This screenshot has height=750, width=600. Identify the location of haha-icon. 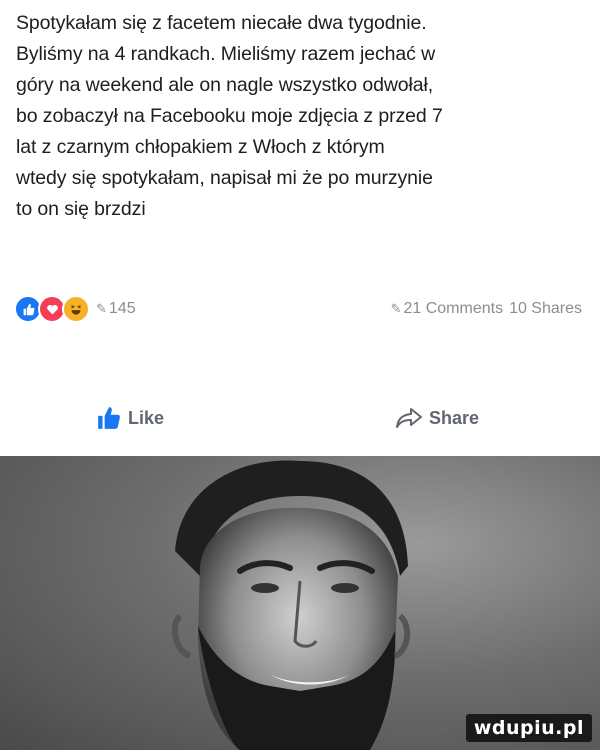
(76, 309).